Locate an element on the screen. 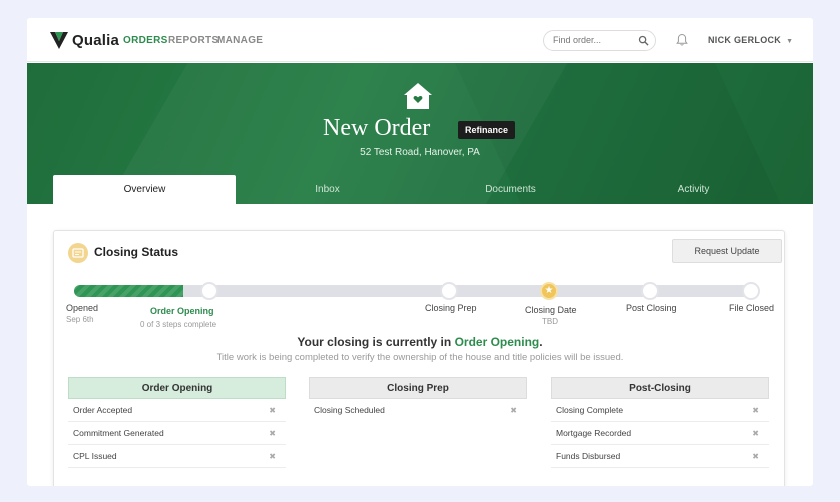 Image resolution: width=840 pixels, height=502 pixels. checklist-item-label: Closing Scheduled is located at coordinates (349, 410).